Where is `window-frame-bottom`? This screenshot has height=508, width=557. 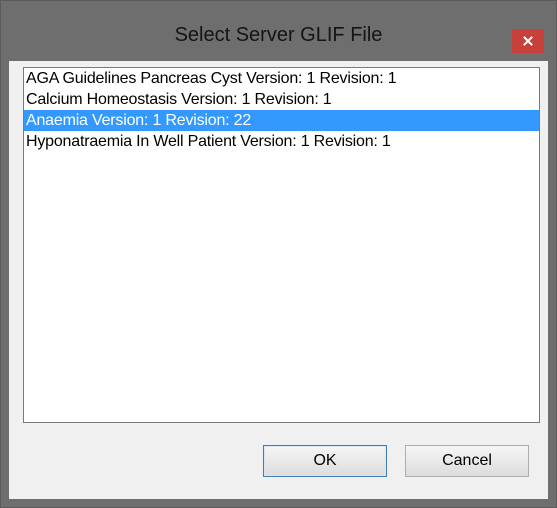
window-frame-bottom is located at coordinates (278, 503).